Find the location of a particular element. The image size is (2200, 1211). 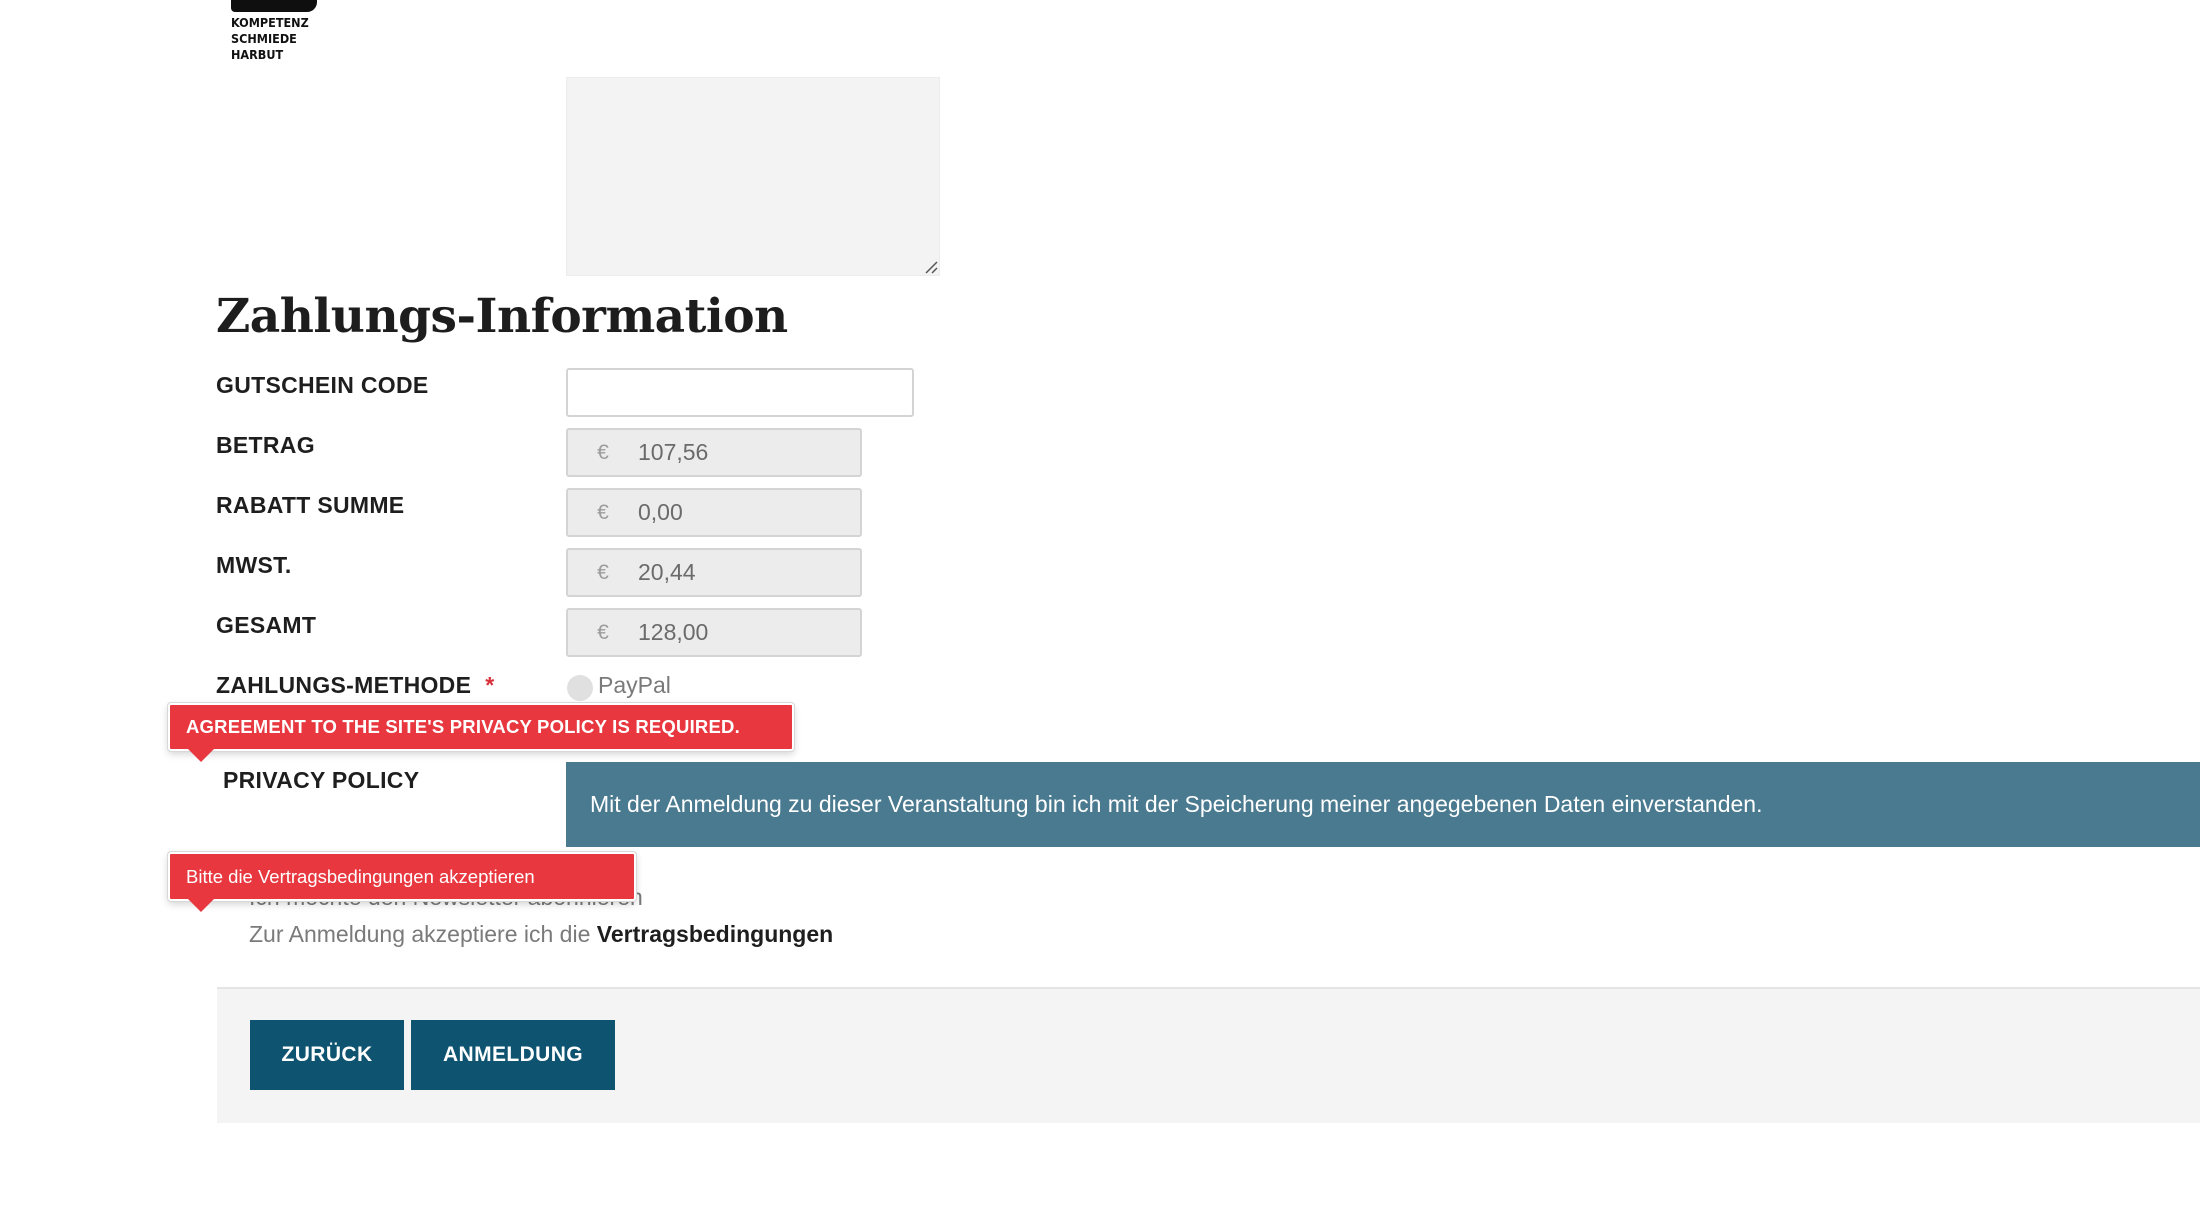

total-value: 128,00 is located at coordinates (673, 632).